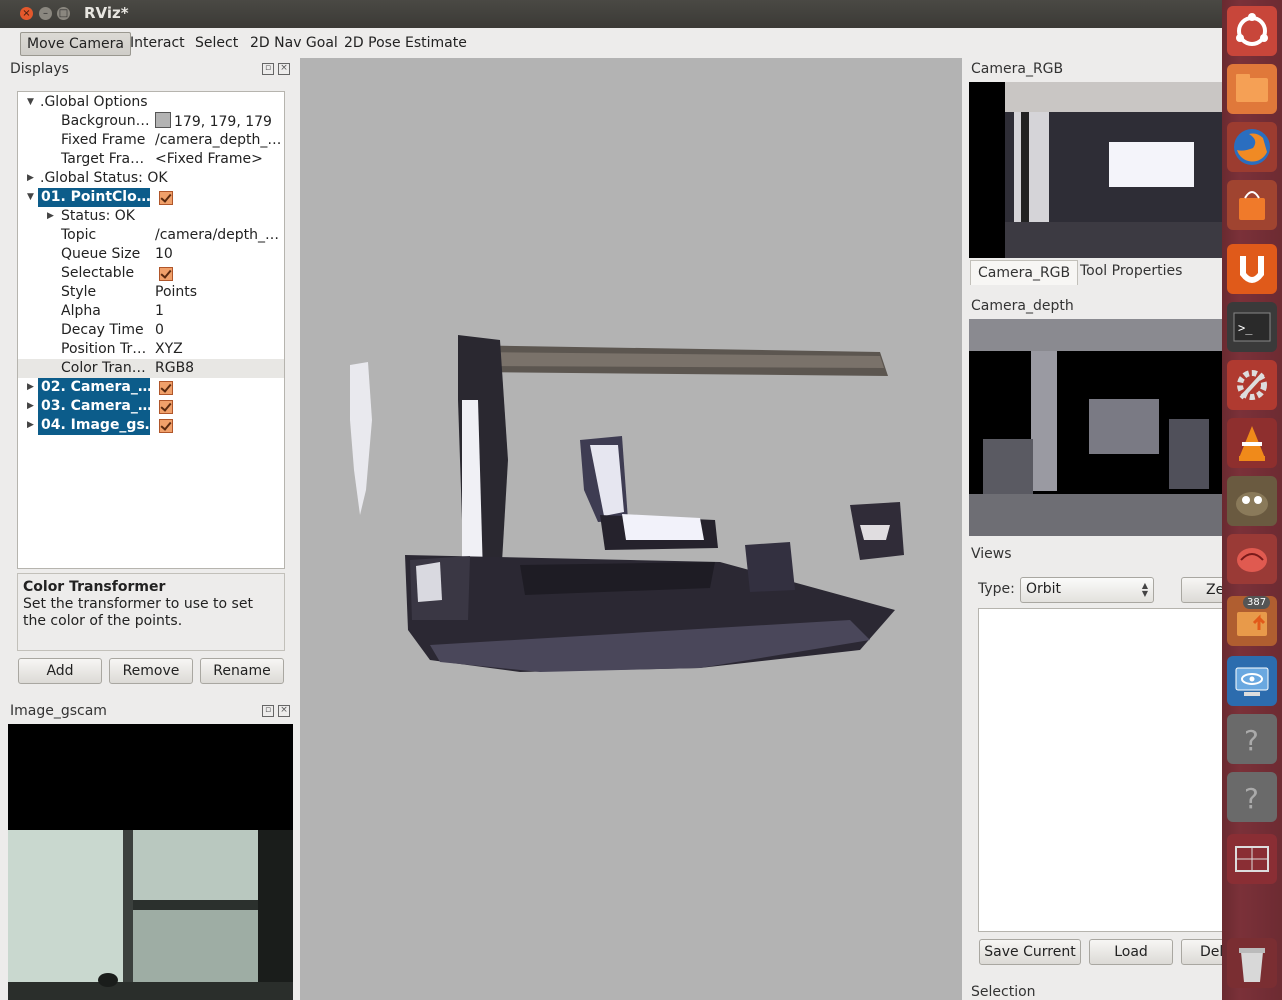 The width and height of the screenshot is (1282, 1000). I want to click on system-settings-icon, so click(1252, 385).